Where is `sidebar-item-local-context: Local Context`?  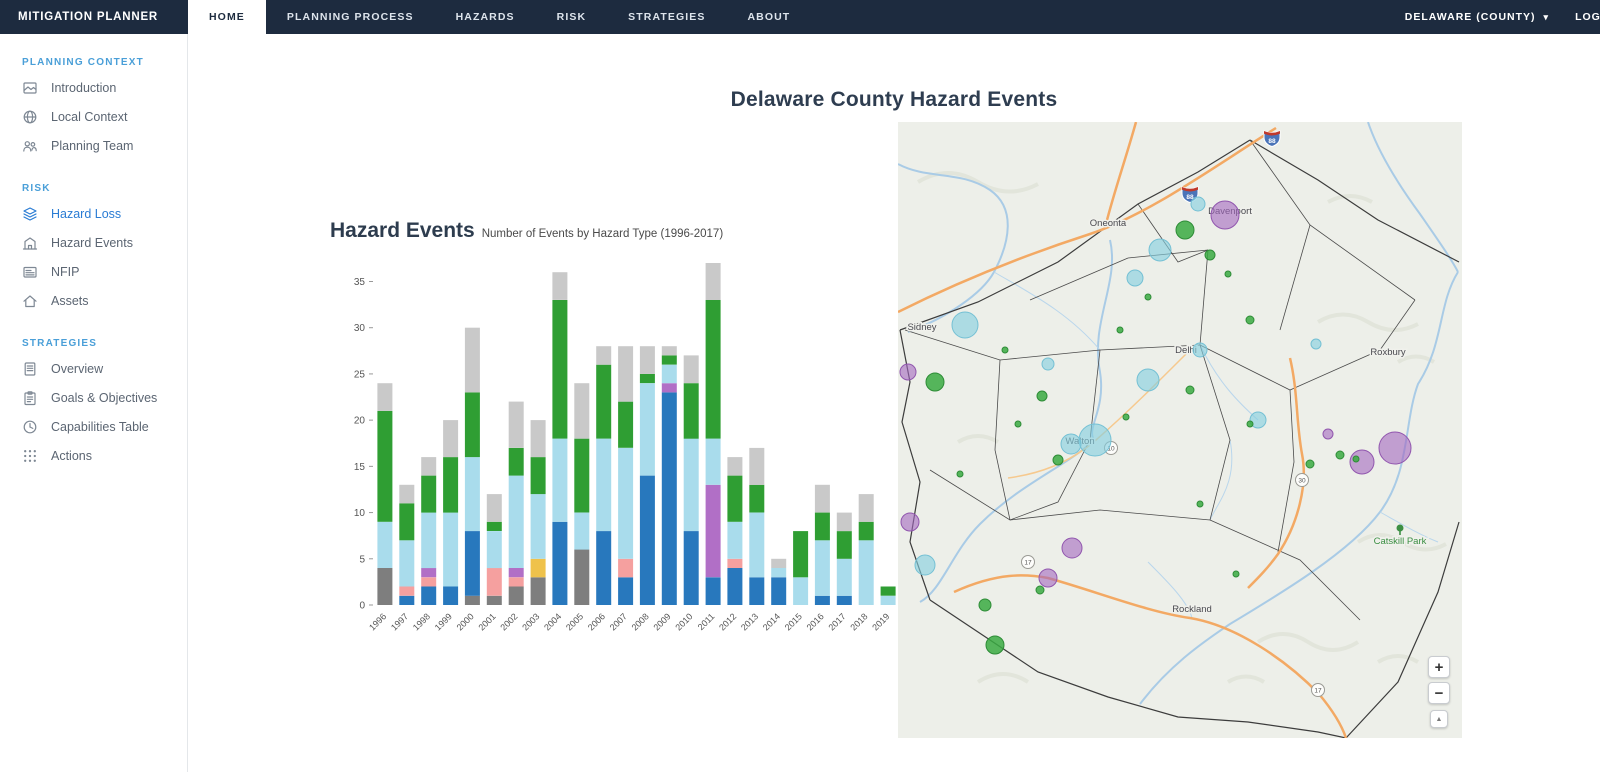 sidebar-item-local-context: Local Context is located at coordinates (93, 116).